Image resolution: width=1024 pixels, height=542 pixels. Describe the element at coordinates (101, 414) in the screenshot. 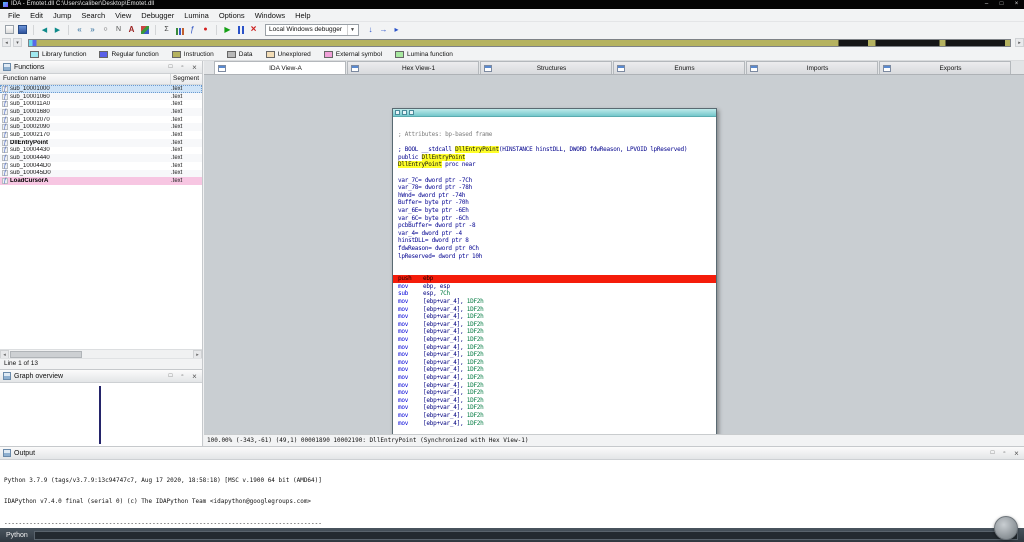

I see `graph-overview-canvas` at that location.